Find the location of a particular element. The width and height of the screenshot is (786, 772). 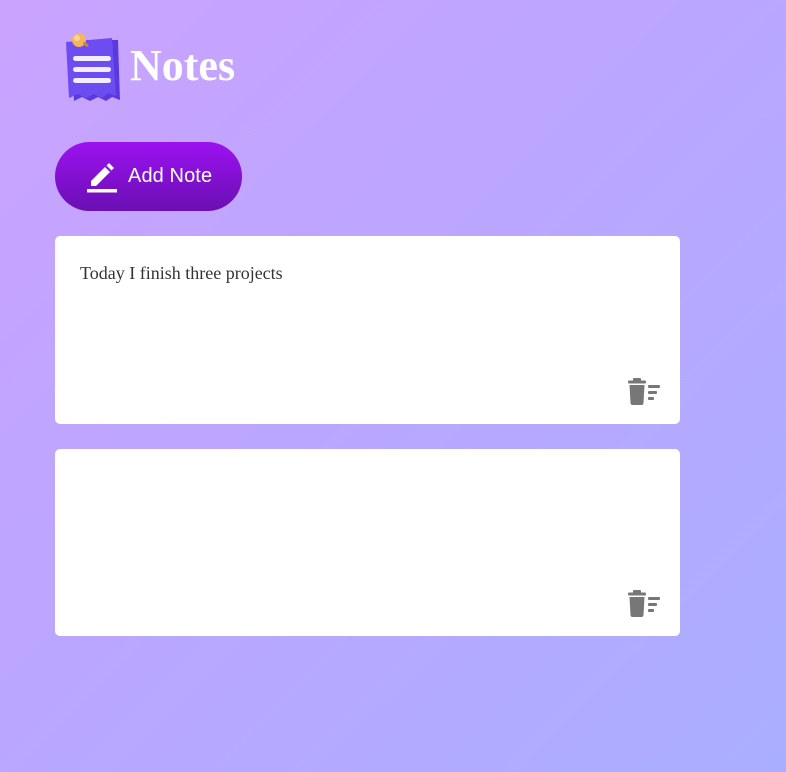

pencil-icon is located at coordinates (102, 177).